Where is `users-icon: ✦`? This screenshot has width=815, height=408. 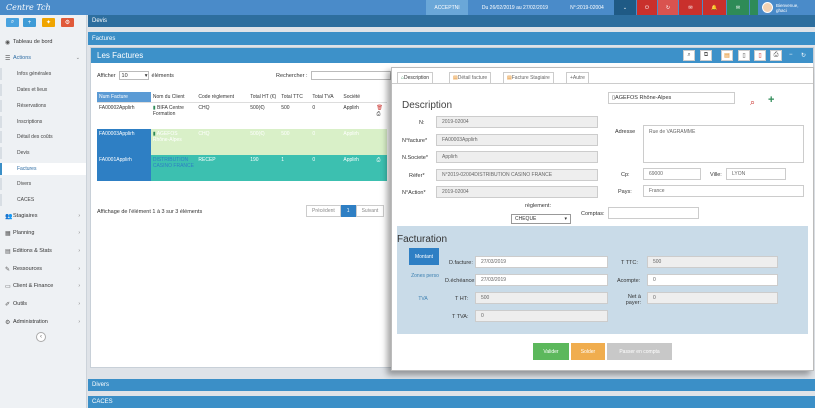 users-icon: ✦ is located at coordinates (48, 22).